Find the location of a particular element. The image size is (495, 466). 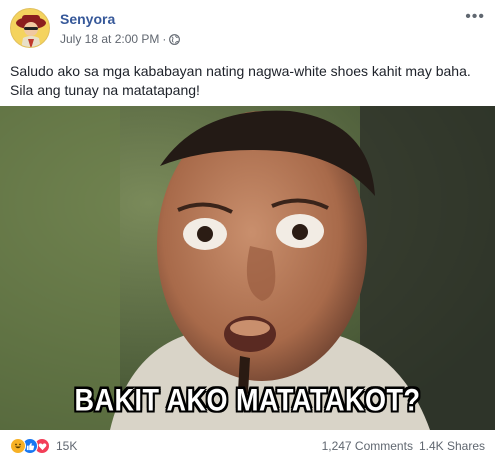

author-name: Senyora is located at coordinates (87, 19).